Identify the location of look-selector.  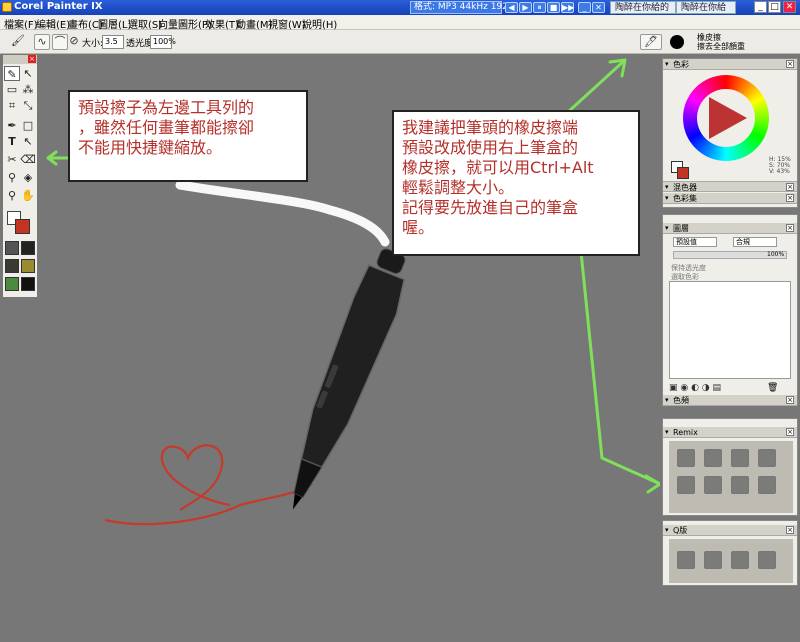
(12, 284).